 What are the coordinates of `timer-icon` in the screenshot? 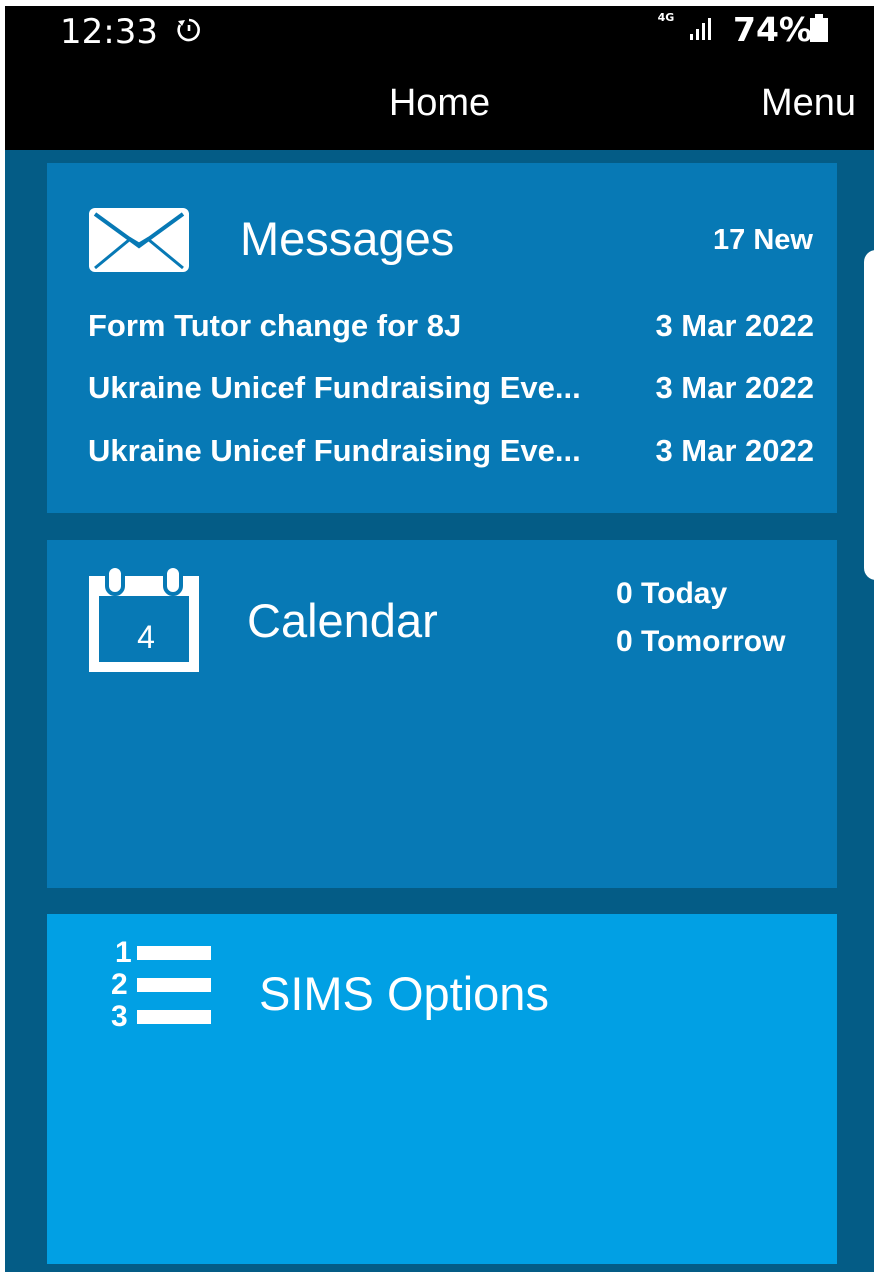 It's located at (188, 30).